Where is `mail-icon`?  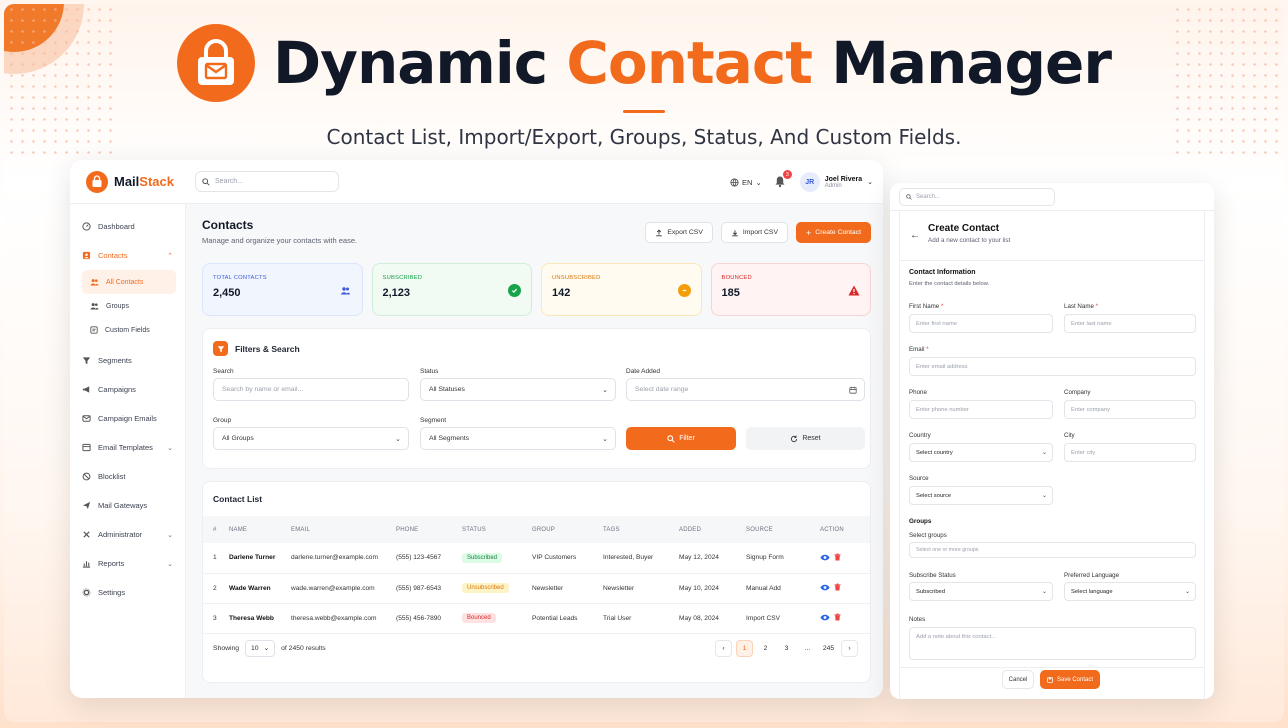
mail-icon is located at coordinates (86, 418).